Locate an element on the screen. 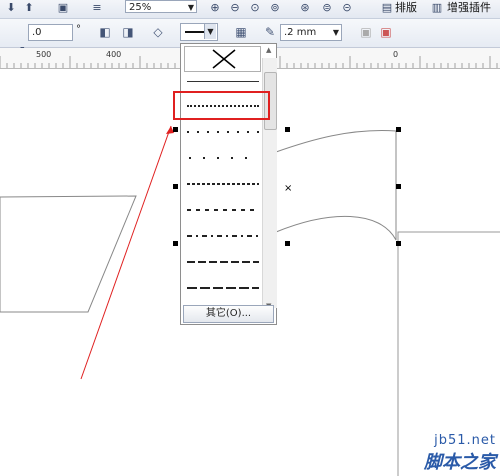 This screenshot has width=500, height=476. scroll-up-icon: ▲ is located at coordinates (268, 50).